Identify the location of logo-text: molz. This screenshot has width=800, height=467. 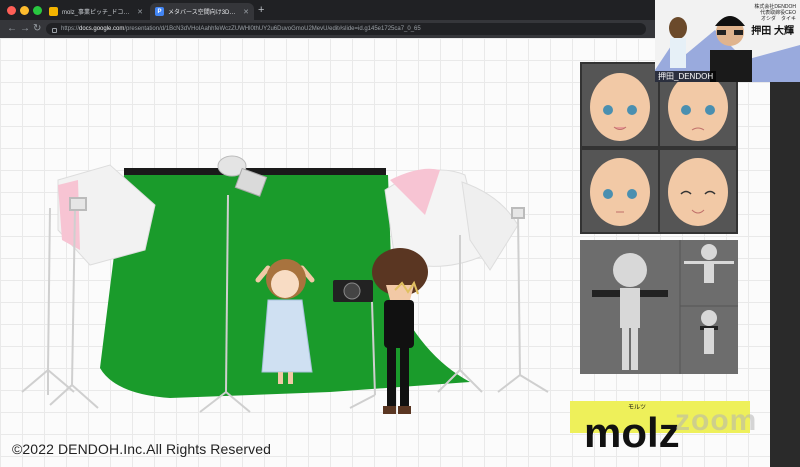
(632, 430).